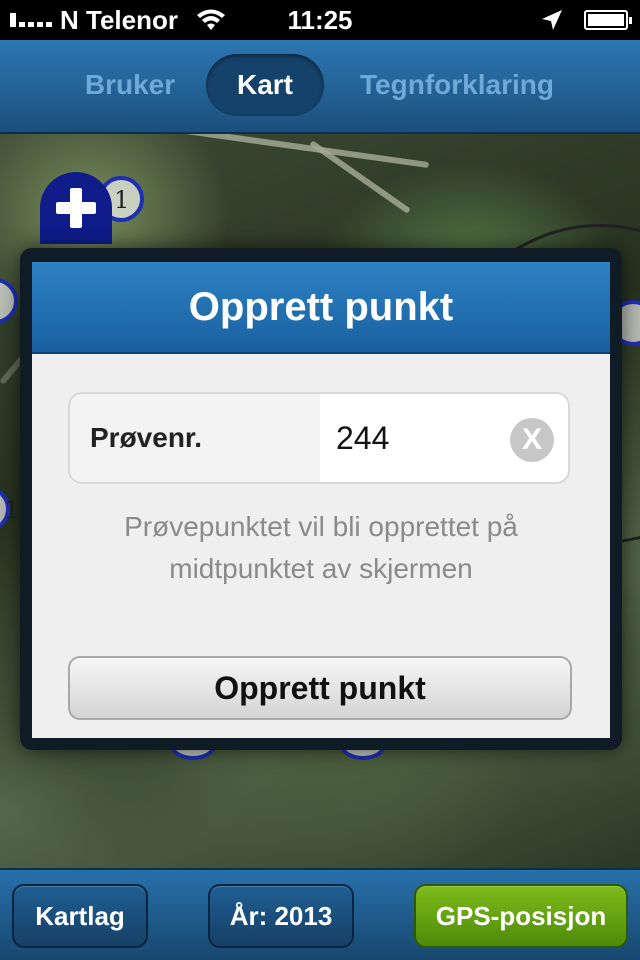  Describe the element at coordinates (321, 526) in the screenshot. I see `helper-text-line: Prøvepunktet vil bli opprettet på` at that location.